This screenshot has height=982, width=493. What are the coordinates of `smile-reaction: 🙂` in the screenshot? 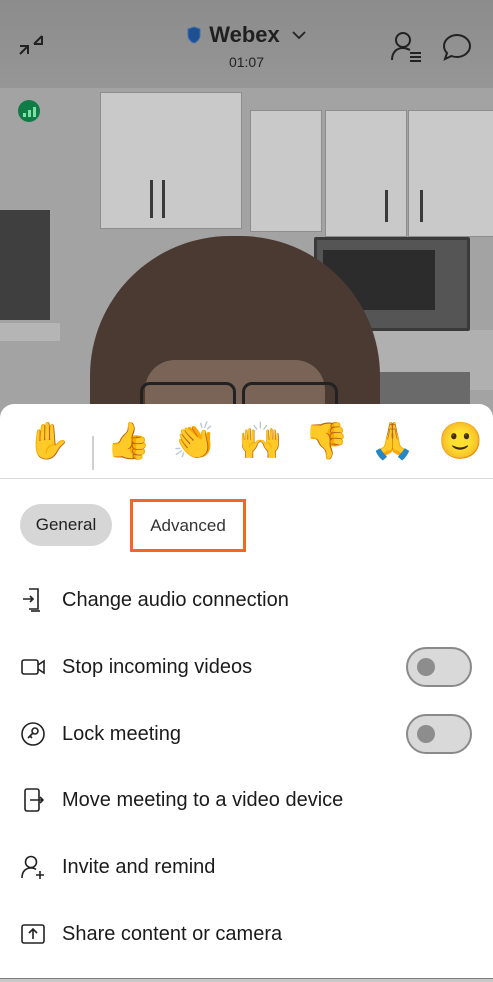 It's located at (460, 442).